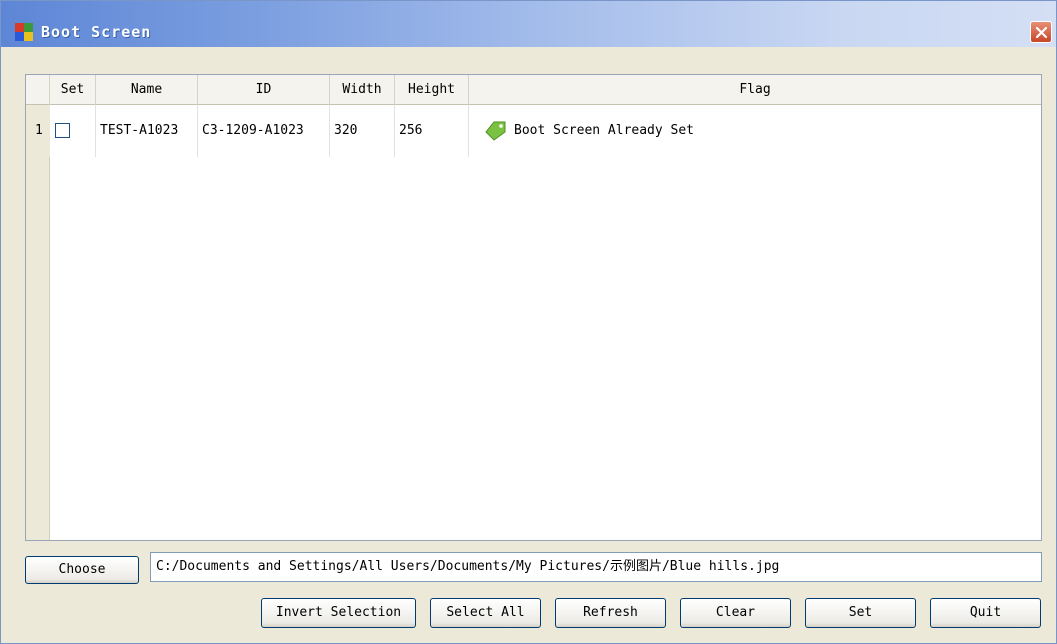 Image resolution: width=1057 pixels, height=644 pixels. I want to click on name-cell: TEST-A1023, so click(147, 131).